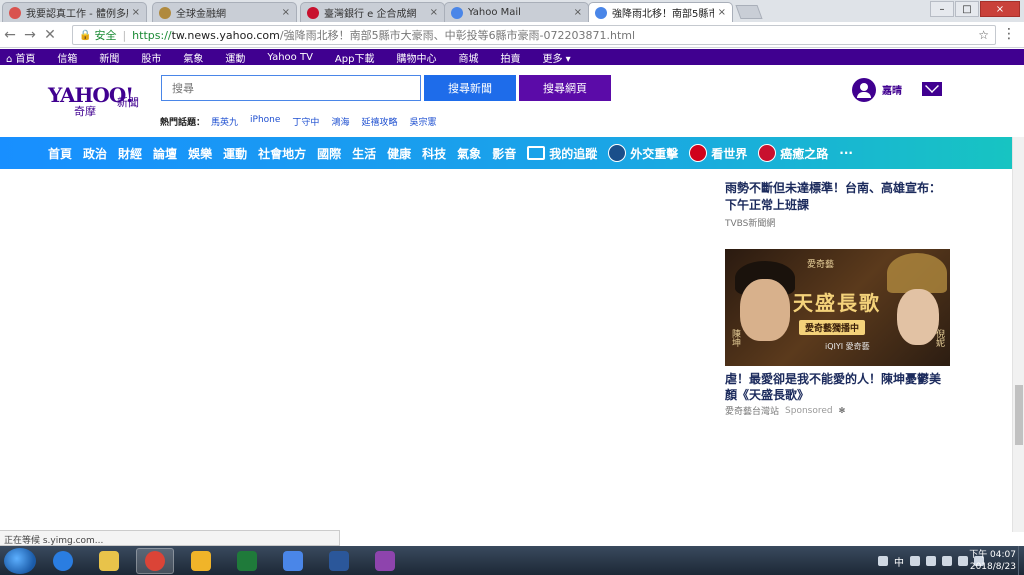 This screenshot has width=1024, height=575. Describe the element at coordinates (1000, 9) in the screenshot. I see `close-window-button: ×` at that location.